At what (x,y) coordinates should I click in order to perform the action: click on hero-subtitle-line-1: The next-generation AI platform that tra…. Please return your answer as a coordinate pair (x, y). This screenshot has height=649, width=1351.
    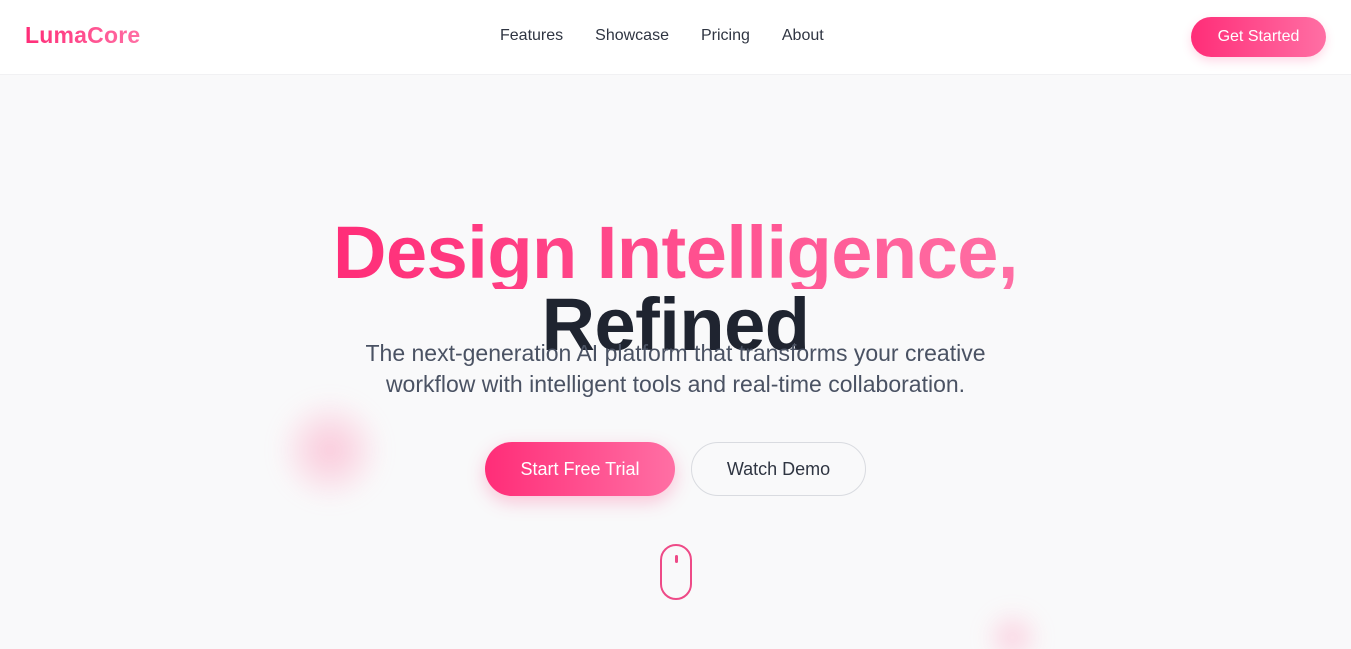
    Looking at the image, I should click on (675, 353).